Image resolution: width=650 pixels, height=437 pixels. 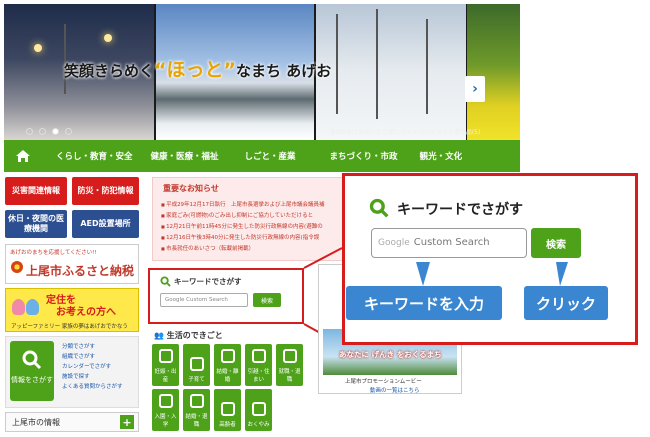 What do you see at coordinates (492, 274) in the screenshot?
I see `annotation-arrows` at bounding box center [492, 274].